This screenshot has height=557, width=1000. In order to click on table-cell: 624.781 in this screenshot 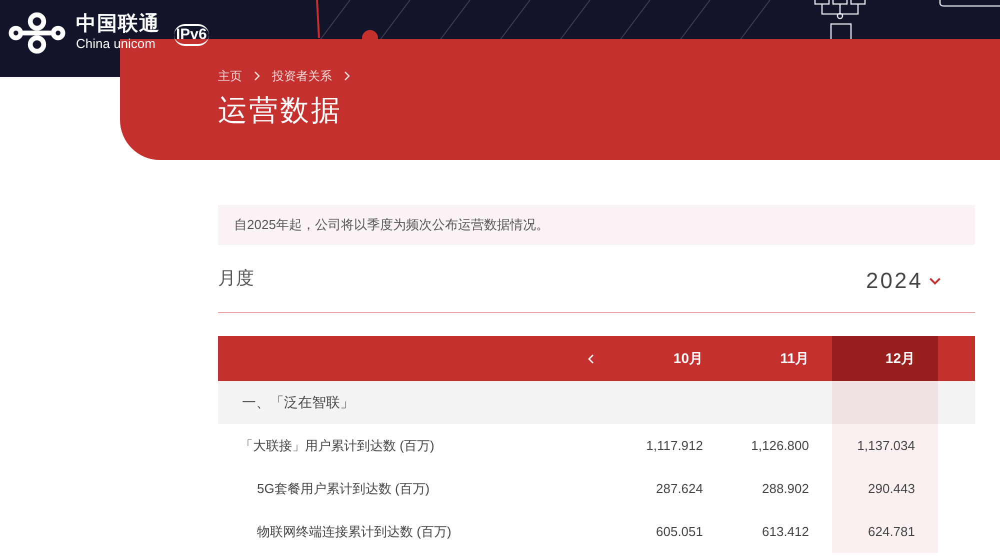, I will do `click(885, 531)`.